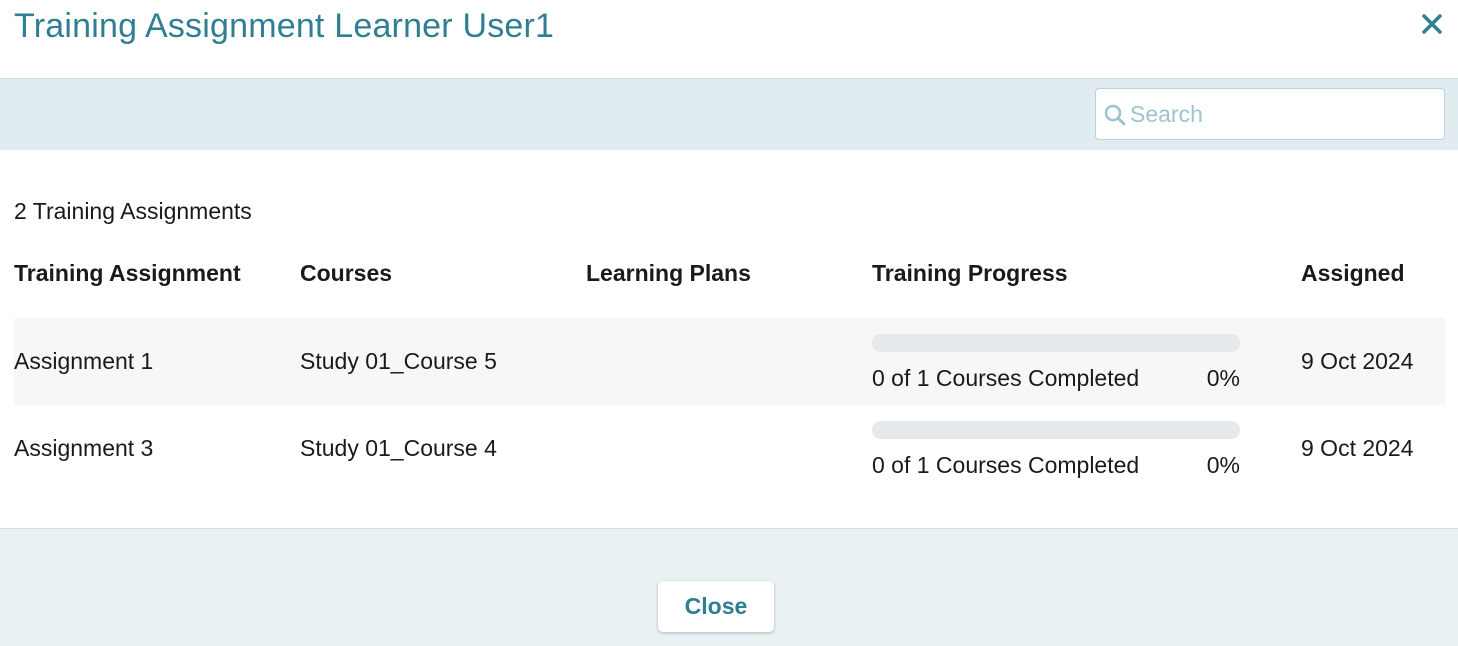  What do you see at coordinates (398, 448) in the screenshot?
I see `course-name: Study 01_Course 4` at bounding box center [398, 448].